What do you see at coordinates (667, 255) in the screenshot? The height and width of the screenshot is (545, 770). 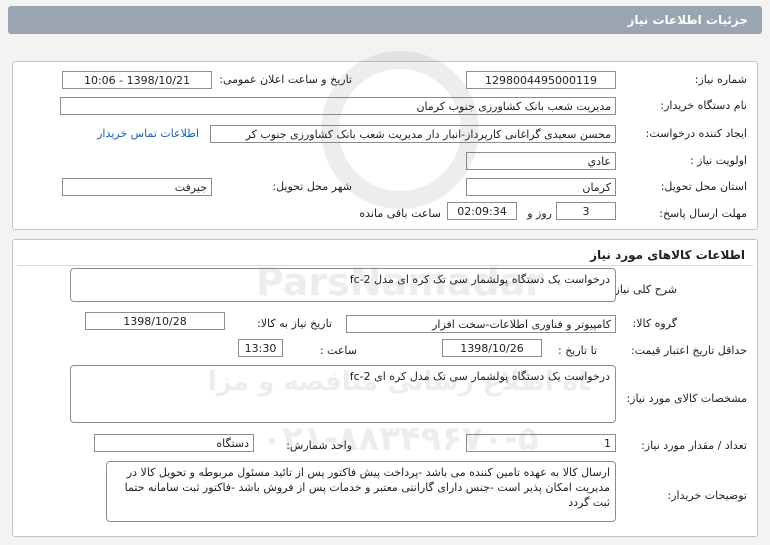 I see `goods-section-title: اطلاعات کالاهای مورد نیاز` at bounding box center [667, 255].